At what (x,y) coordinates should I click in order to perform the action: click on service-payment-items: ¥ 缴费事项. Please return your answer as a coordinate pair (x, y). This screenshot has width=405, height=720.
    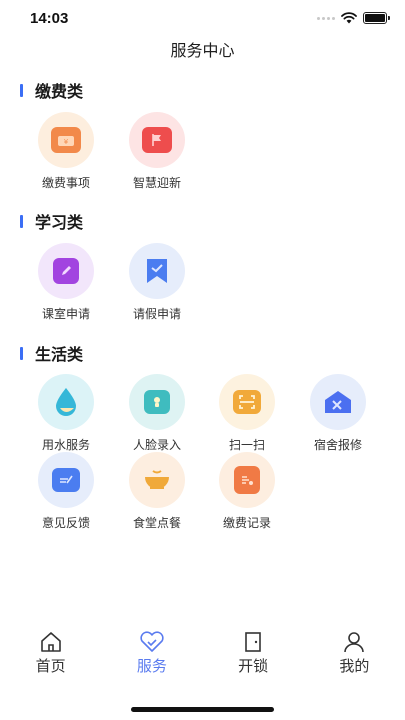
    Looking at the image, I should click on (66, 151).